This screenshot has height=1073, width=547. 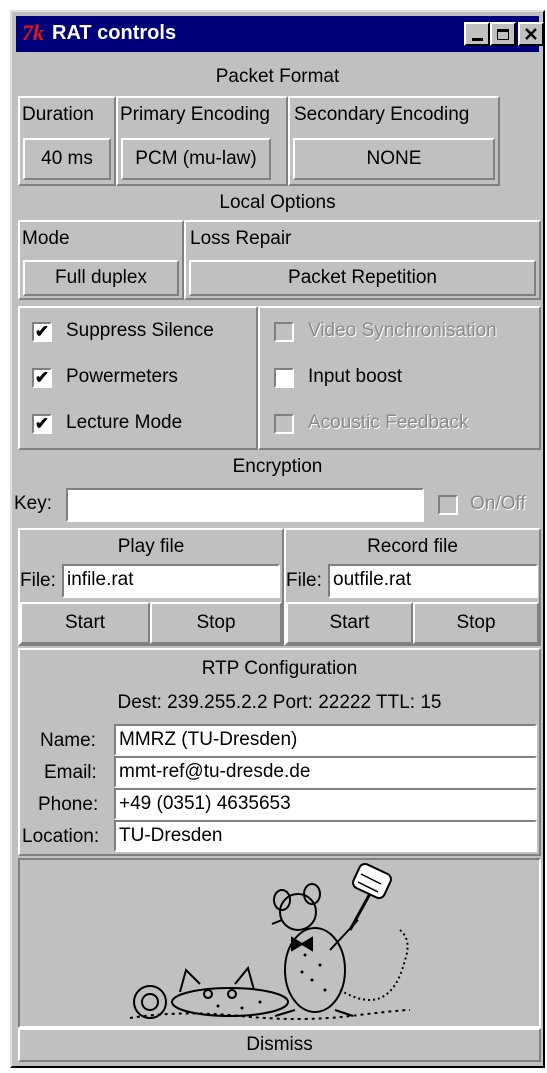 I want to click on minimize-button, so click(x=477, y=34).